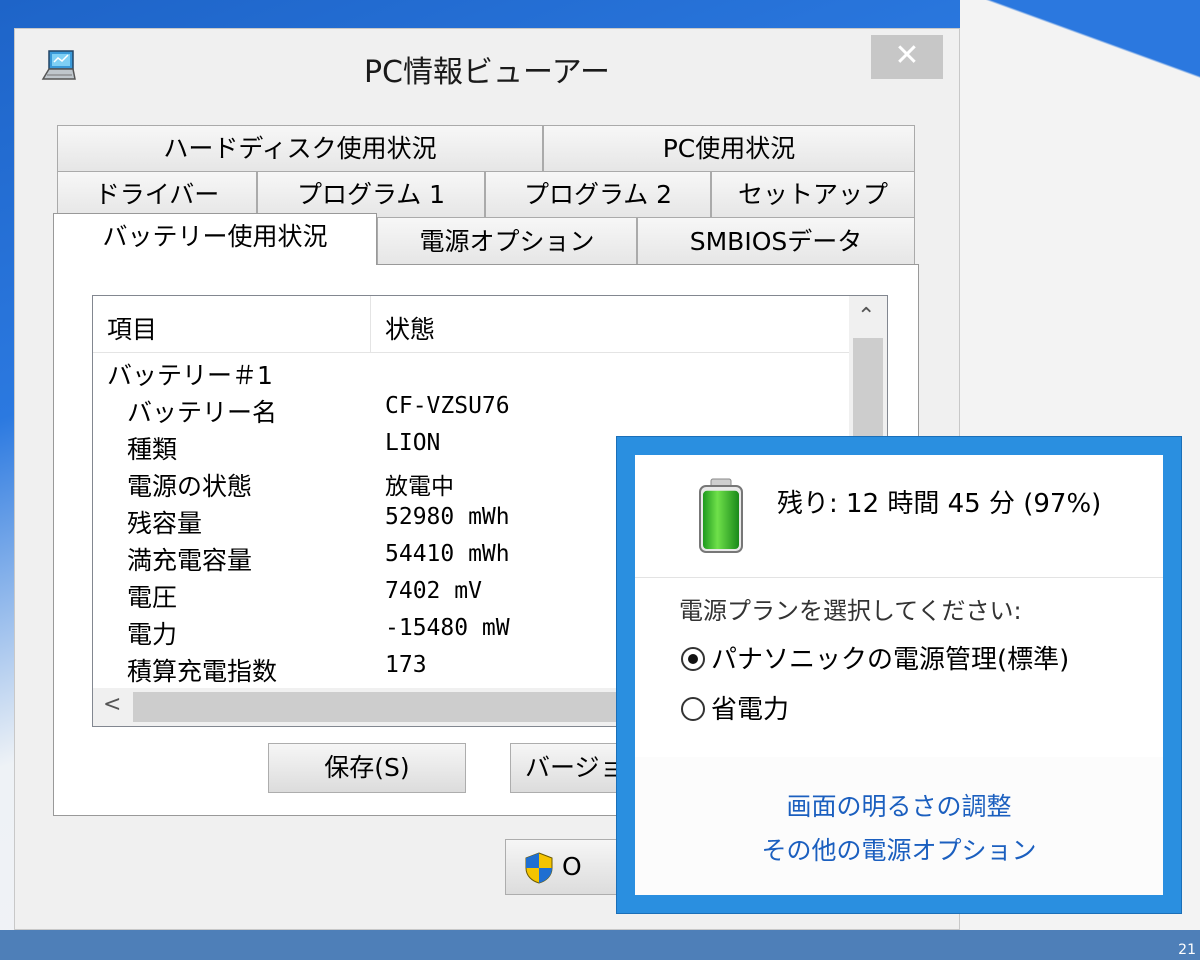  What do you see at coordinates (750, 710) in the screenshot?
I see `power-plan-label: 省電力` at bounding box center [750, 710].